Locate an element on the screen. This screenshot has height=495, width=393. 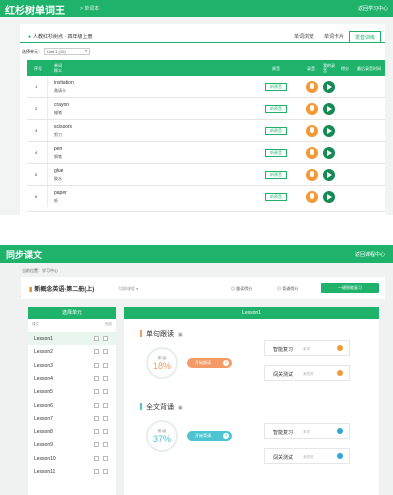
progress-percent: 37% is located at coordinates (161, 439).